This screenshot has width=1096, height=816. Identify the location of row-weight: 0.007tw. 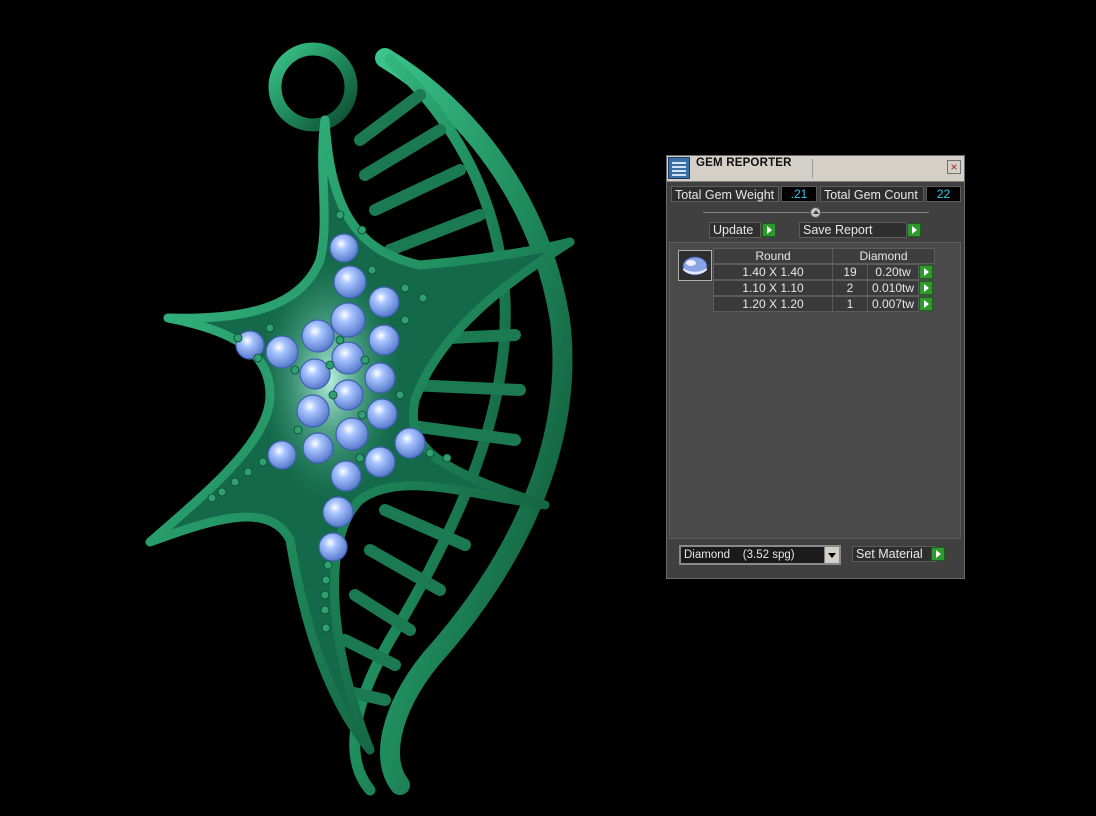
(893, 304).